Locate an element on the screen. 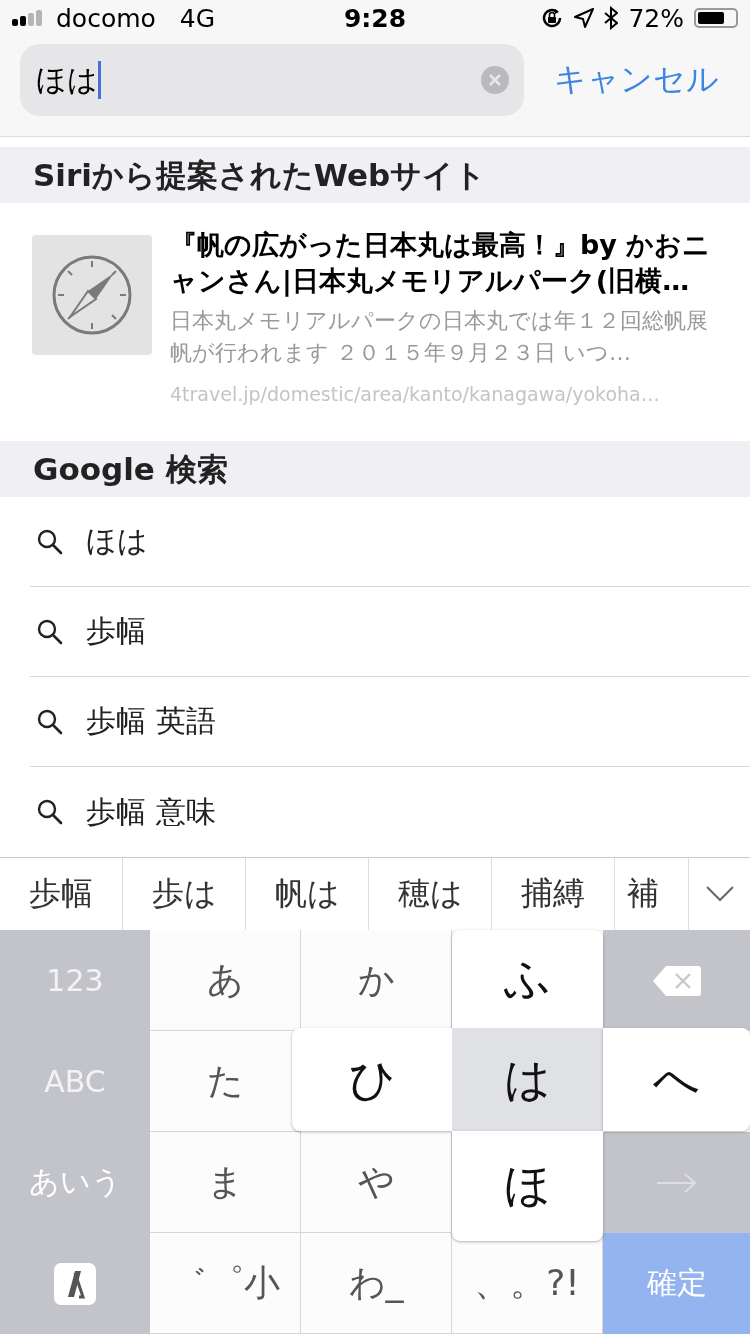 The width and height of the screenshot is (750, 1334). suggestion-item: 歩幅 英語 is located at coordinates (390, 722).